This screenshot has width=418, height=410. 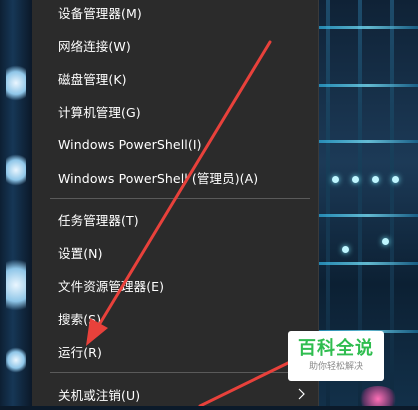 I want to click on watermark-logo: 百科全说 助你轻松解决, so click(x=336, y=356).